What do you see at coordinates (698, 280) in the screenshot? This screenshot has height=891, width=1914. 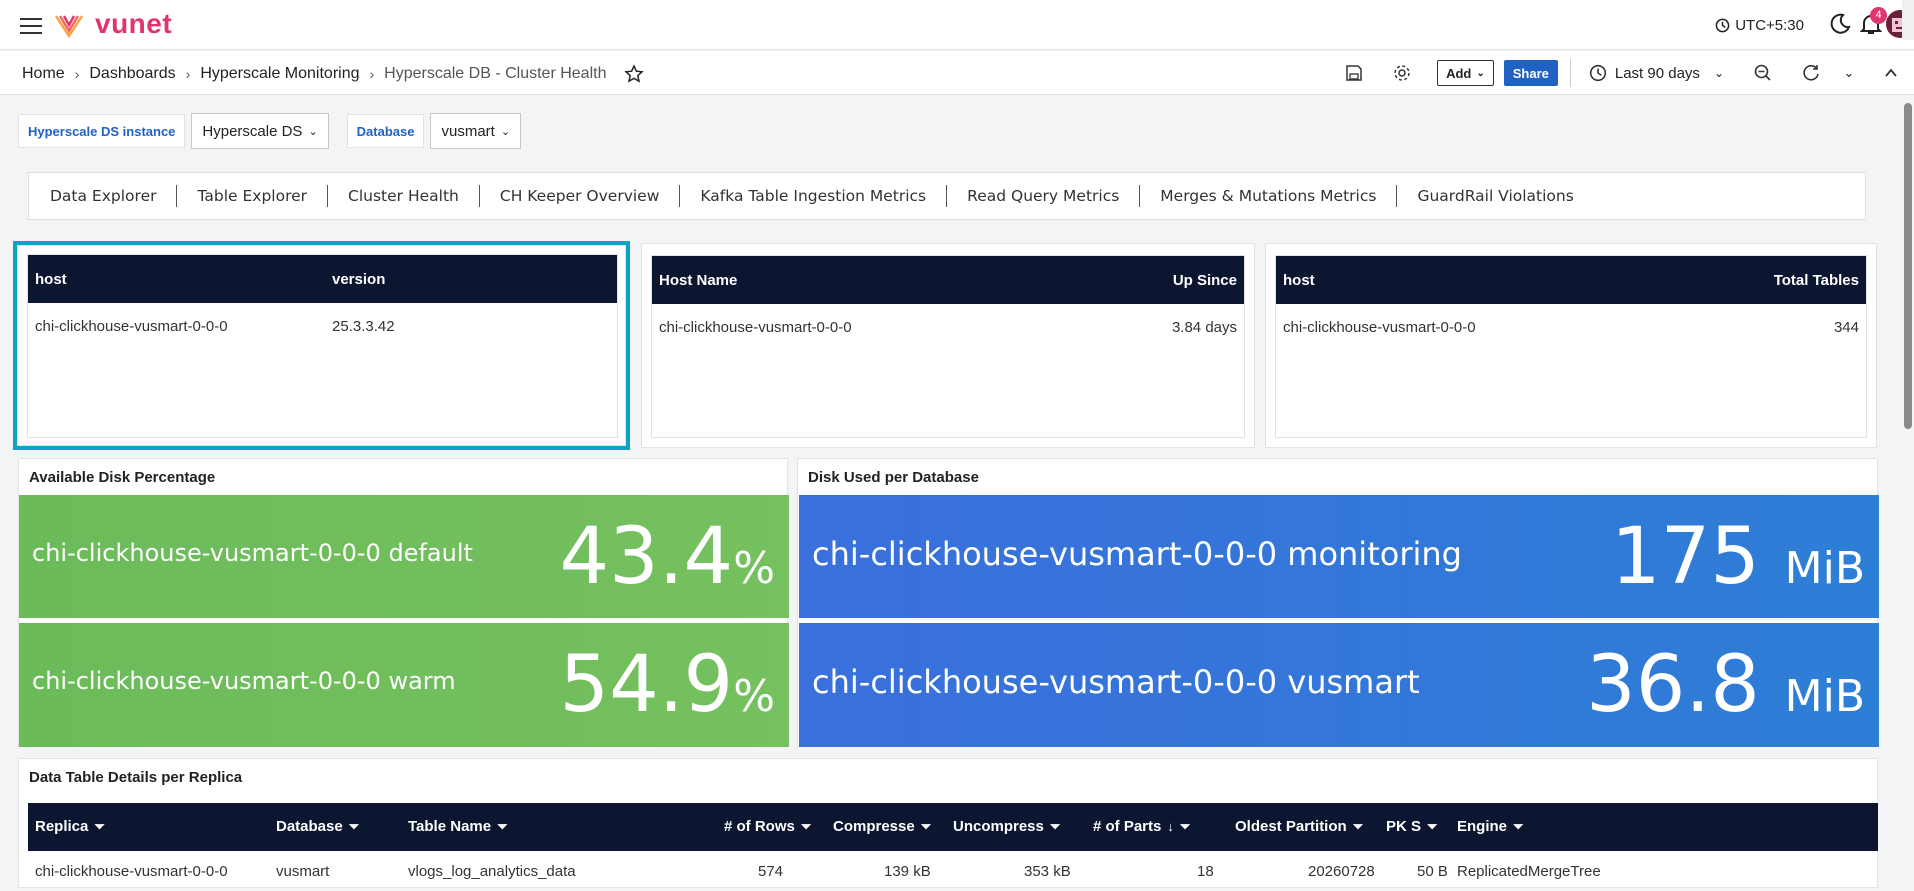 I see `column-header-host-name: Host Name` at bounding box center [698, 280].